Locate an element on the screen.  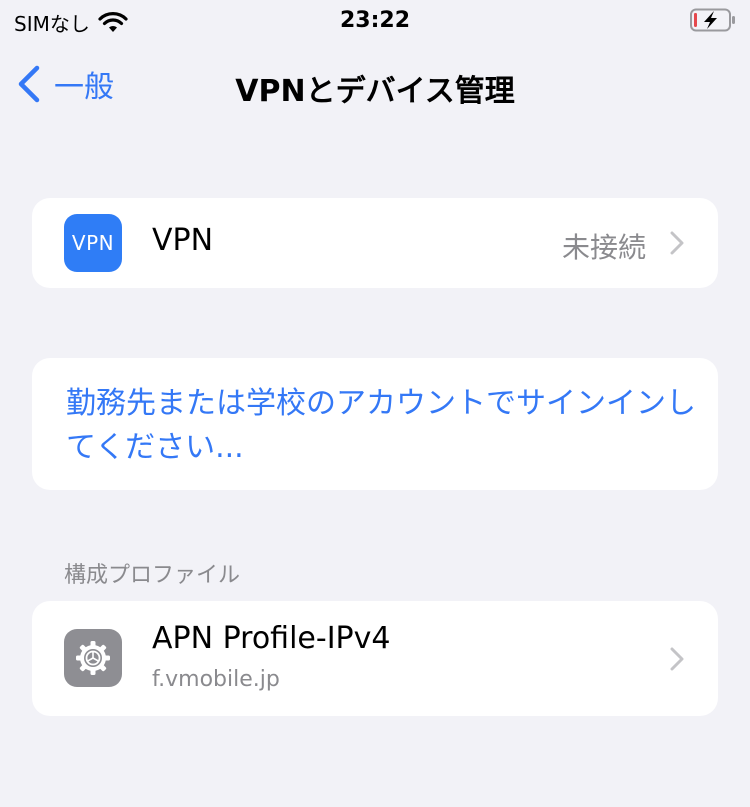
profile-row: APN Profile-IPv4 f.vmobile.jp is located at coordinates (375, 658).